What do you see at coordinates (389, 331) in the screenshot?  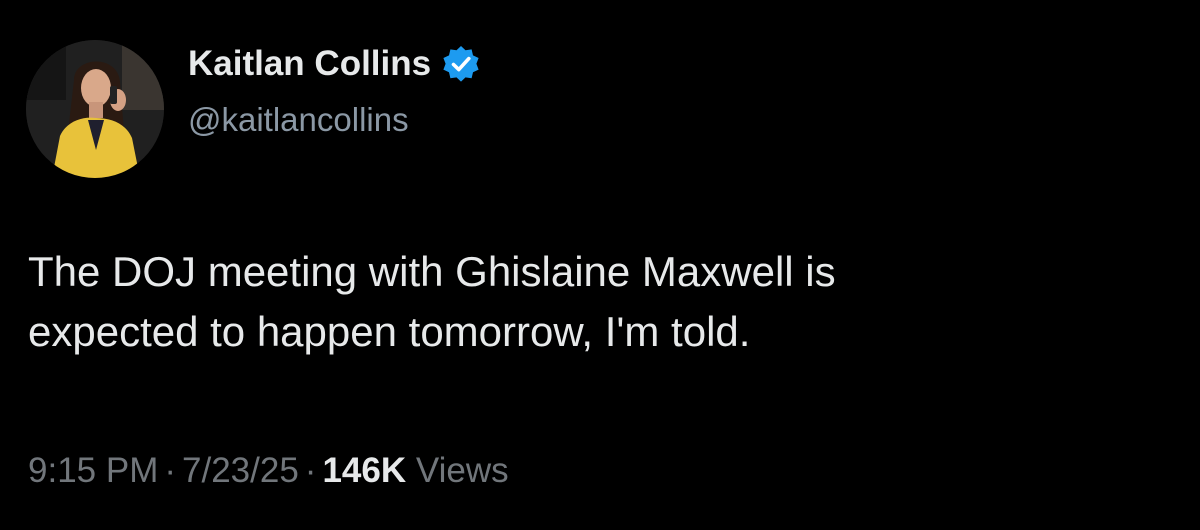 I see `tweet-text-line: expected to happen tomorrow, I'm told.` at bounding box center [389, 331].